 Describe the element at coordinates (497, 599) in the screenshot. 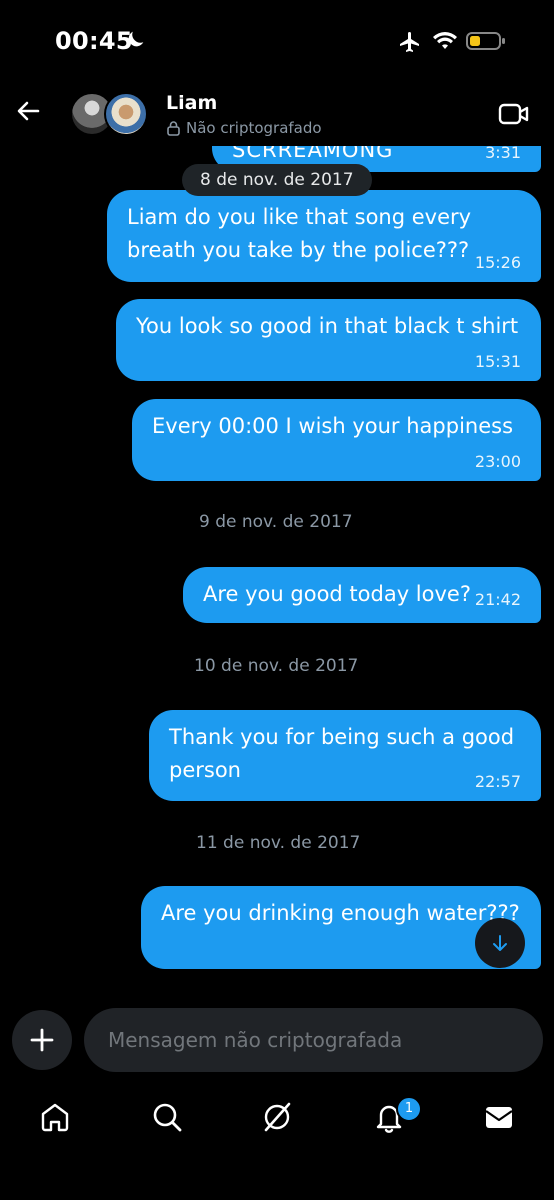

I see `message-time: 21:42` at that location.